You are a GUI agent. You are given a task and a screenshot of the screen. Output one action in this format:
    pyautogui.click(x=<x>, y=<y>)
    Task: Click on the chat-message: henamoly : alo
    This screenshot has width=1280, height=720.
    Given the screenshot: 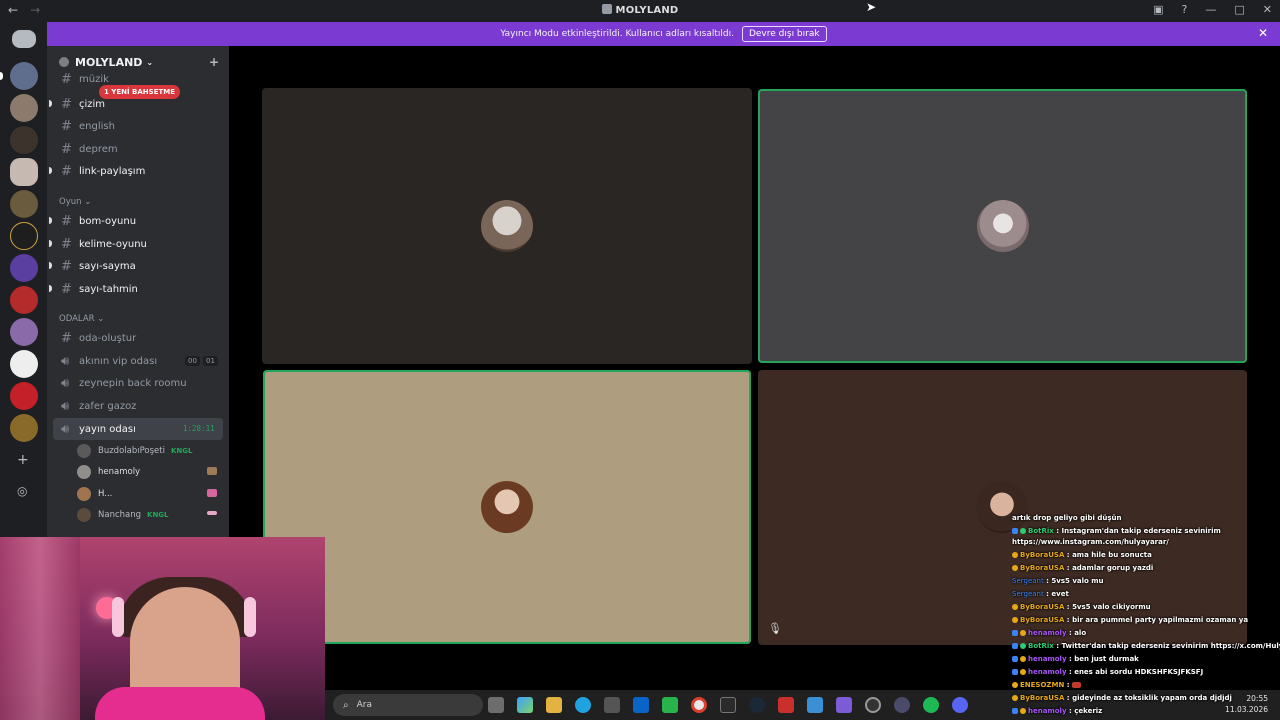 What is the action you would take?
    pyautogui.click(x=1049, y=633)
    